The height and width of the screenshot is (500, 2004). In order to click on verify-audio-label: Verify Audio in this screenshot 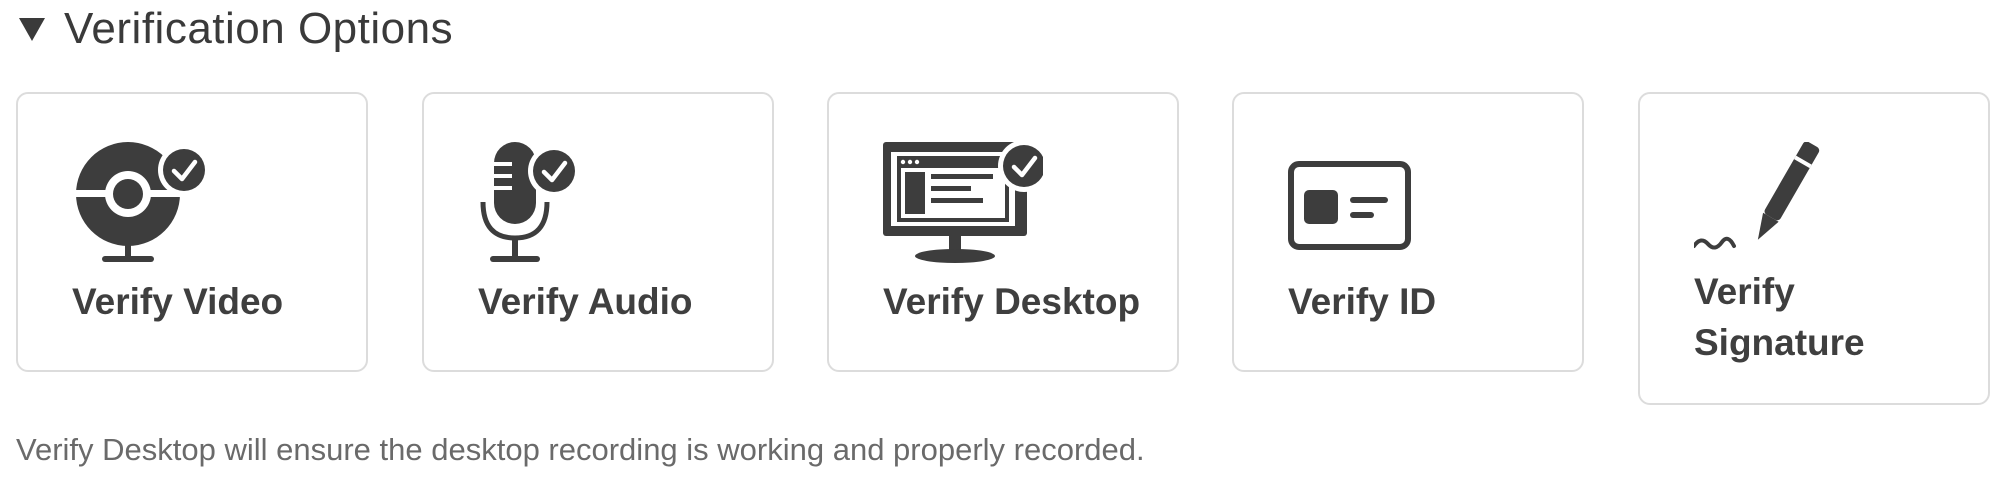, I will do `click(585, 301)`.